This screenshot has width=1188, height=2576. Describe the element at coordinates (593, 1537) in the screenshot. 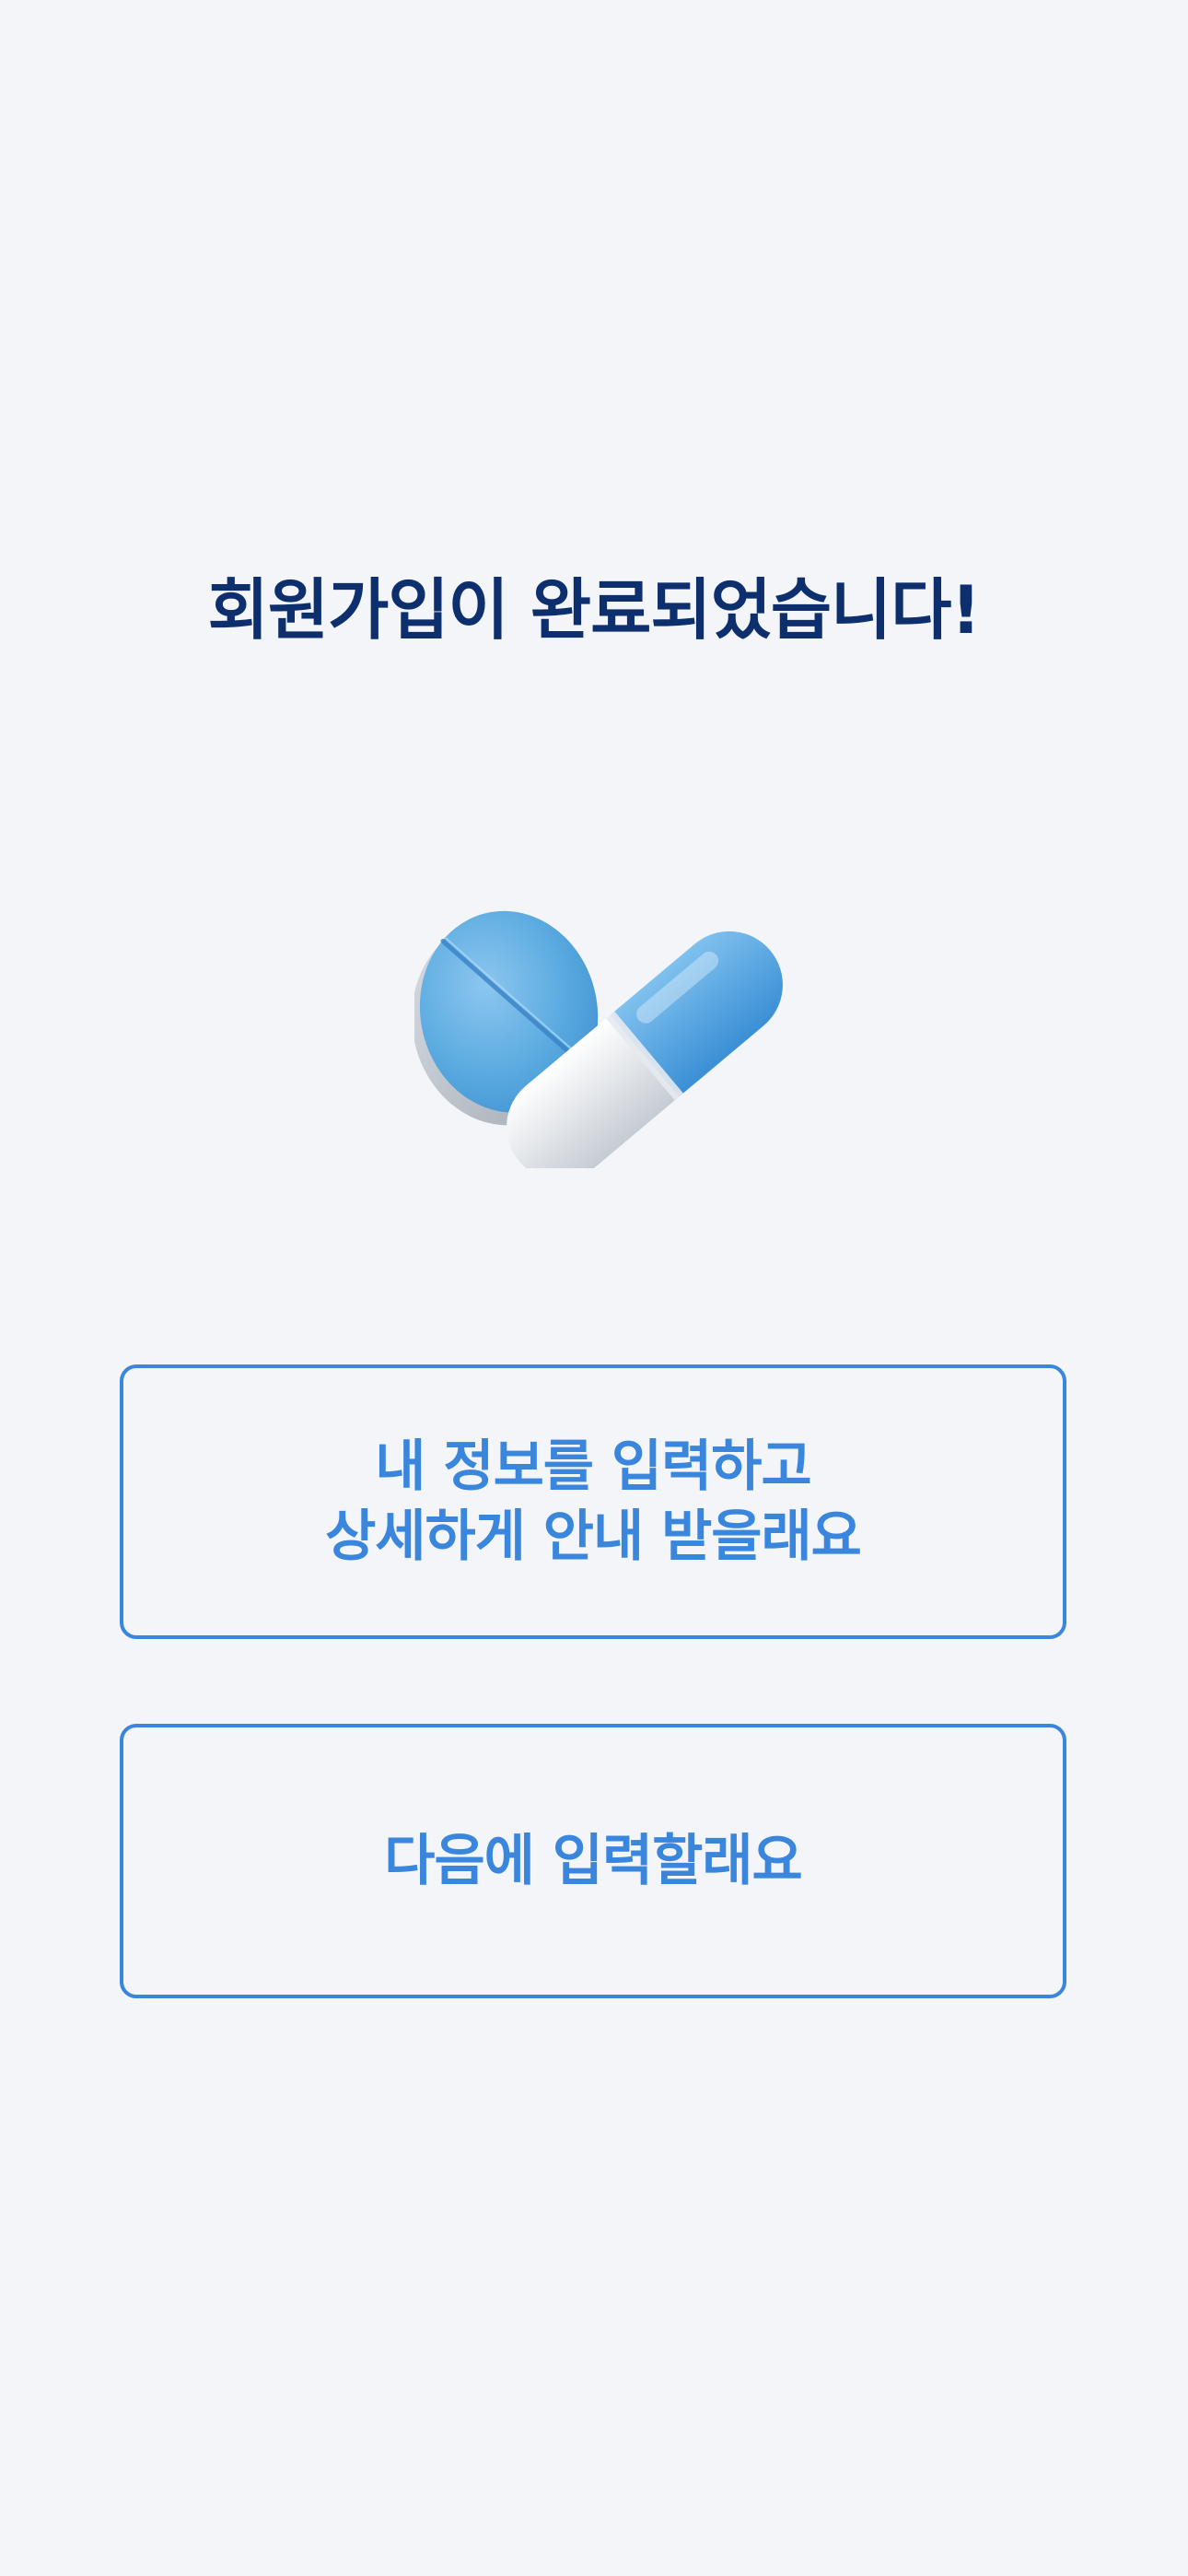

I see `enter-info-button-line2: 상세하게 안내 받을래요` at that location.